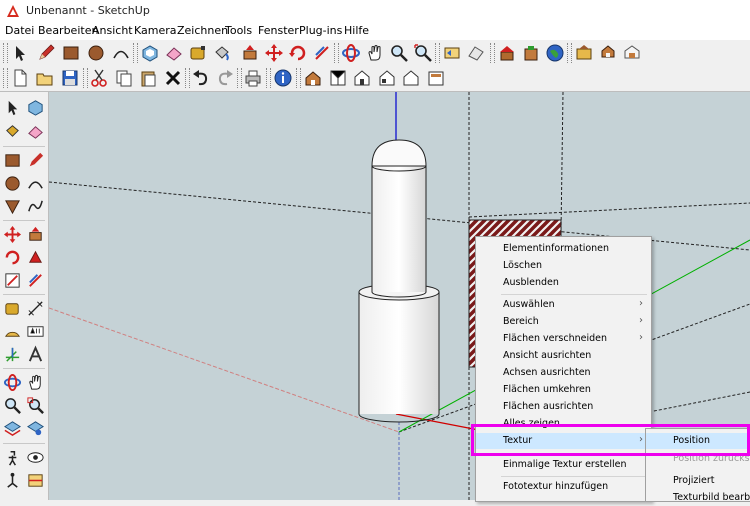  What do you see at coordinates (12, 457) in the screenshot?
I see `walk-icon` at bounding box center [12, 457].